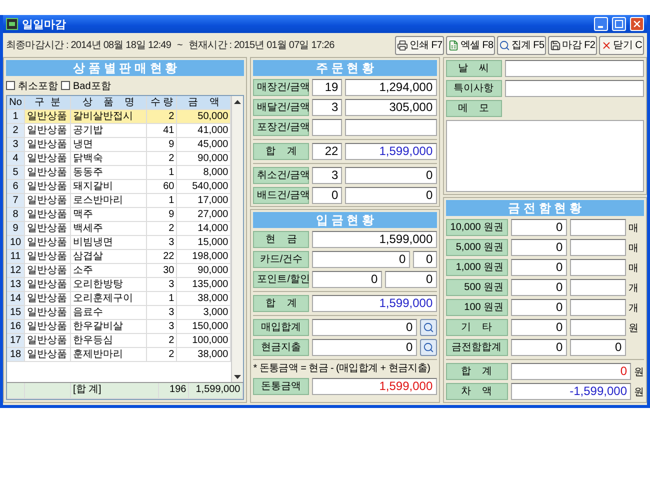  I want to click on field-label: 100 원권, so click(477, 307).